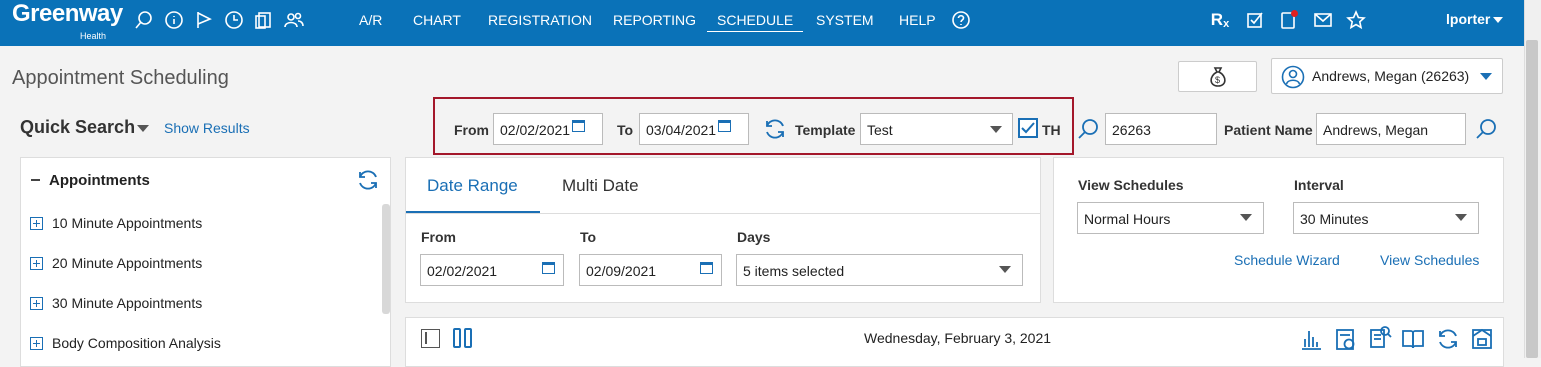  What do you see at coordinates (1468, 19) in the screenshot?
I see `user-menu: lporter` at bounding box center [1468, 19].